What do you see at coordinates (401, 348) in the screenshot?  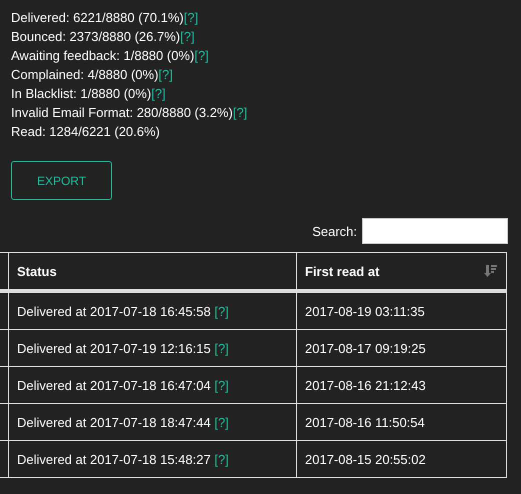 I see `table-cell: 2017-08-17 09:19:25` at bounding box center [401, 348].